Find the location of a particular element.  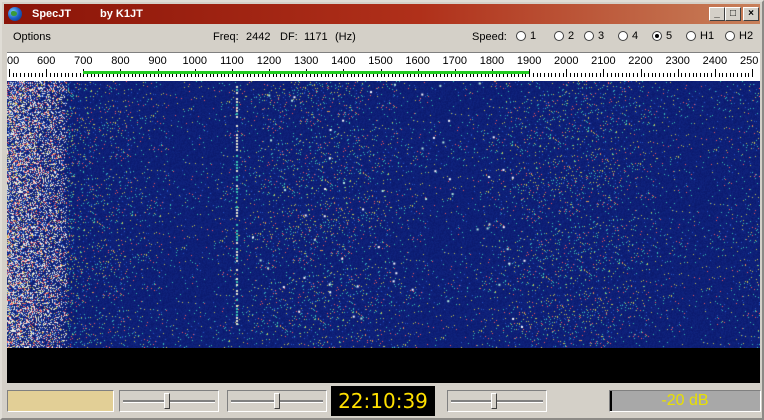

speed-radio-5: 5 is located at coordinates (662, 36).